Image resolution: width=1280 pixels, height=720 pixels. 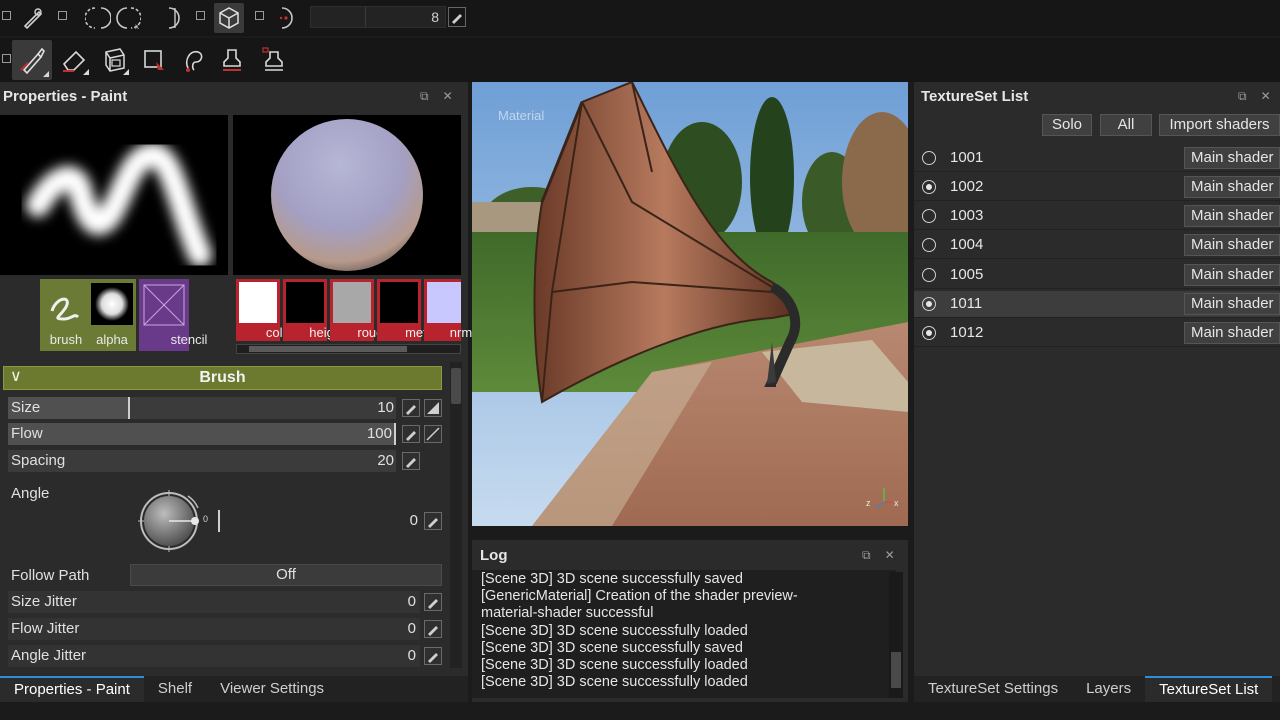 I want to click on alpha-preview, so click(x=112, y=304).